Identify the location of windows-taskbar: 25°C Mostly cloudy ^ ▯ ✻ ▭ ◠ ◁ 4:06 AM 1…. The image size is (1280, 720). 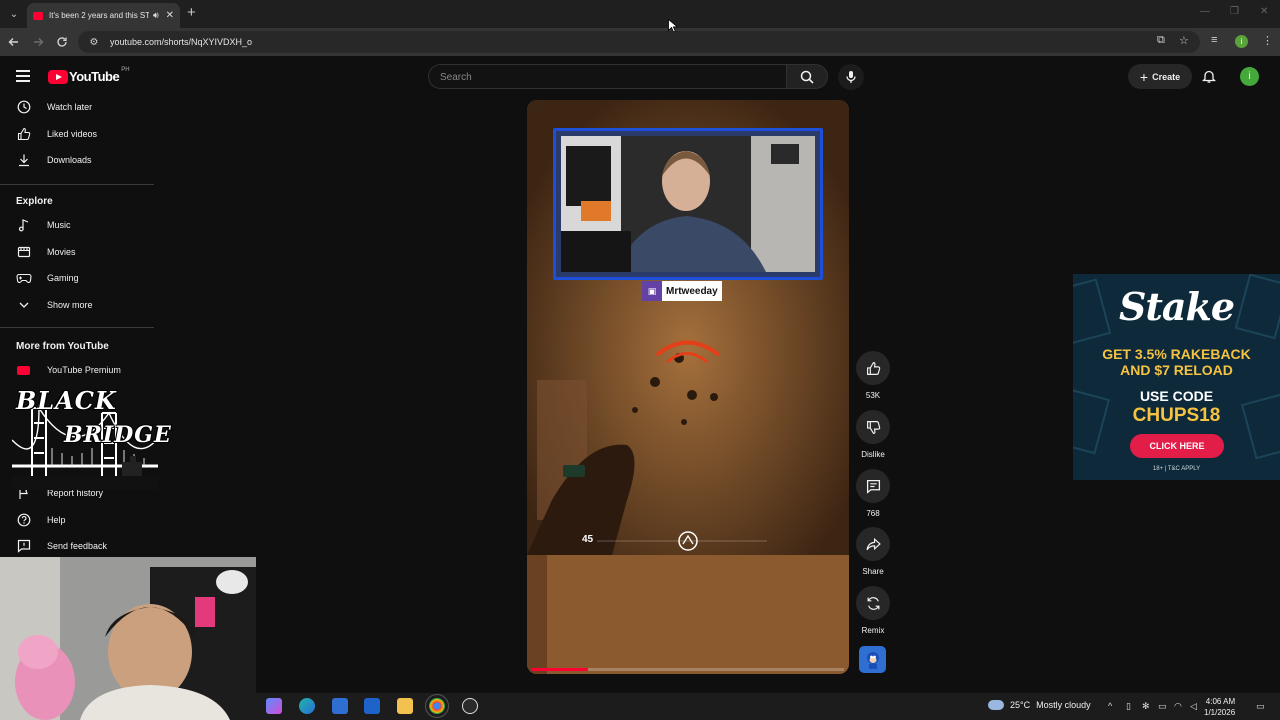
(768, 706).